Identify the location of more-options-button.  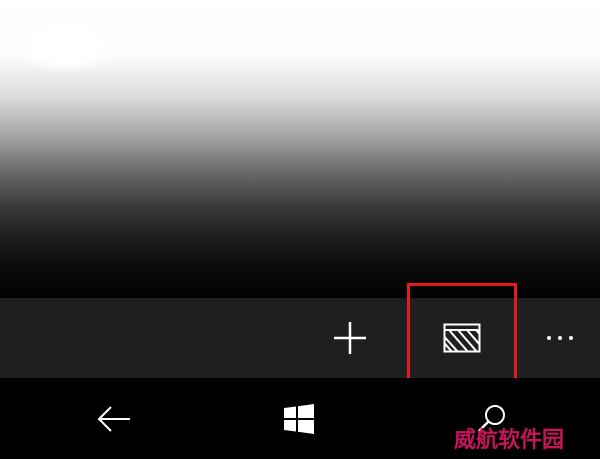
(560, 338).